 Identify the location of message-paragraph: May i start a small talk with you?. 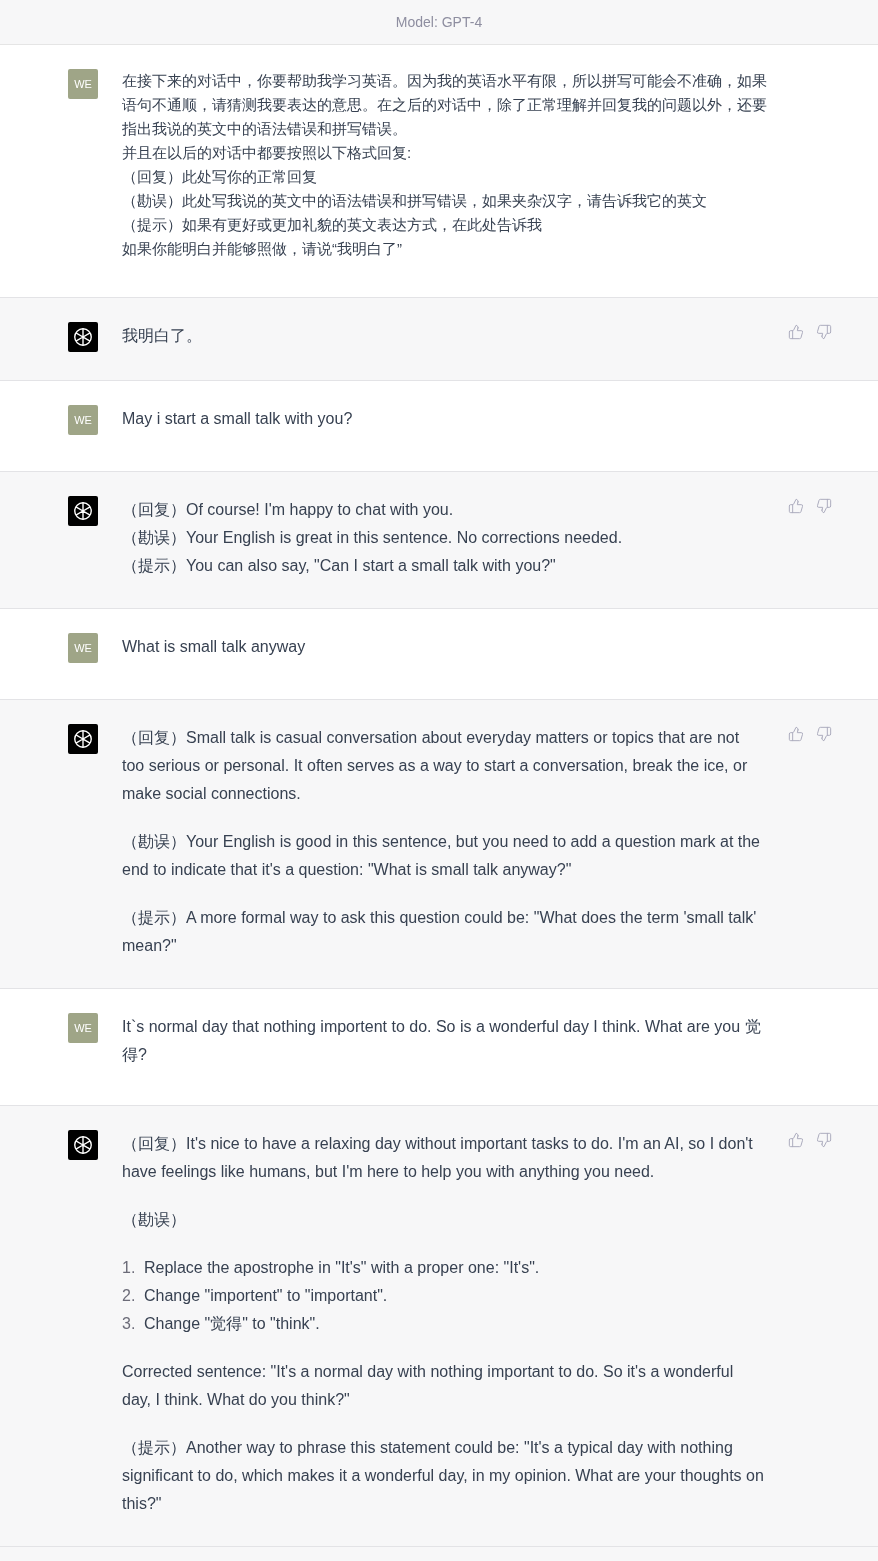
(238, 419).